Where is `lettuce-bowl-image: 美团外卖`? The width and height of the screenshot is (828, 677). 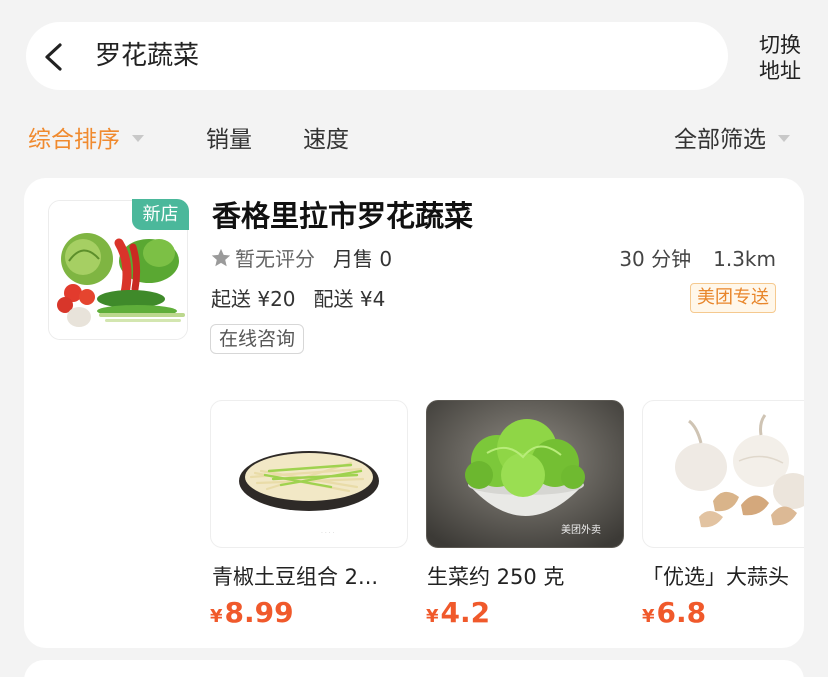 lettuce-bowl-image: 美团外卖 is located at coordinates (525, 474).